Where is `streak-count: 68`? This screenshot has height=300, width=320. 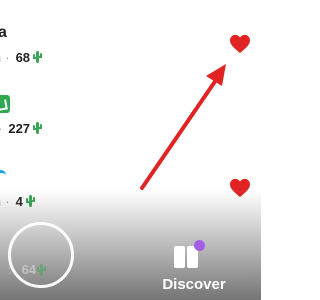
streak-count: 68 is located at coordinates (23, 57).